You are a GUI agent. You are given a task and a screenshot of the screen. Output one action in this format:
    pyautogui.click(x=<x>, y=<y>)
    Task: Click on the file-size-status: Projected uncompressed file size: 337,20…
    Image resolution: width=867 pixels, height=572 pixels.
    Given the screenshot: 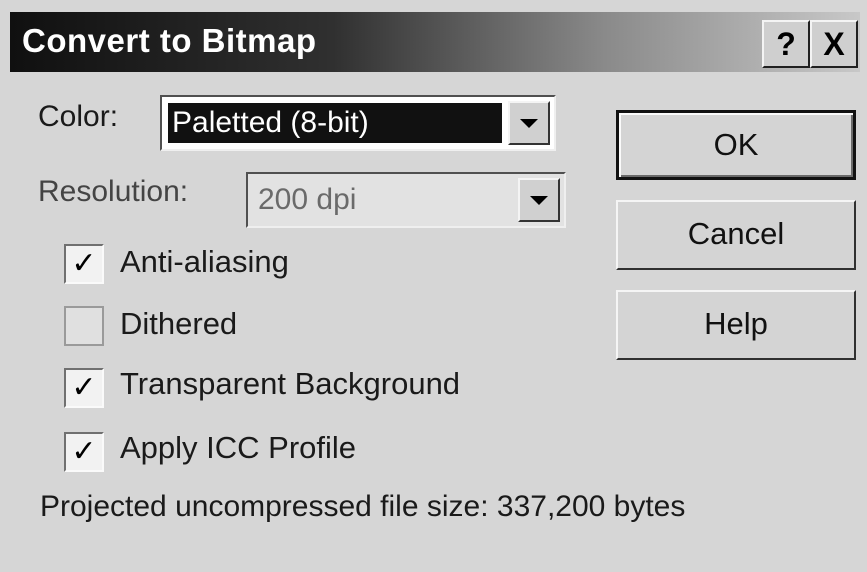 What is the action you would take?
    pyautogui.click(x=363, y=506)
    